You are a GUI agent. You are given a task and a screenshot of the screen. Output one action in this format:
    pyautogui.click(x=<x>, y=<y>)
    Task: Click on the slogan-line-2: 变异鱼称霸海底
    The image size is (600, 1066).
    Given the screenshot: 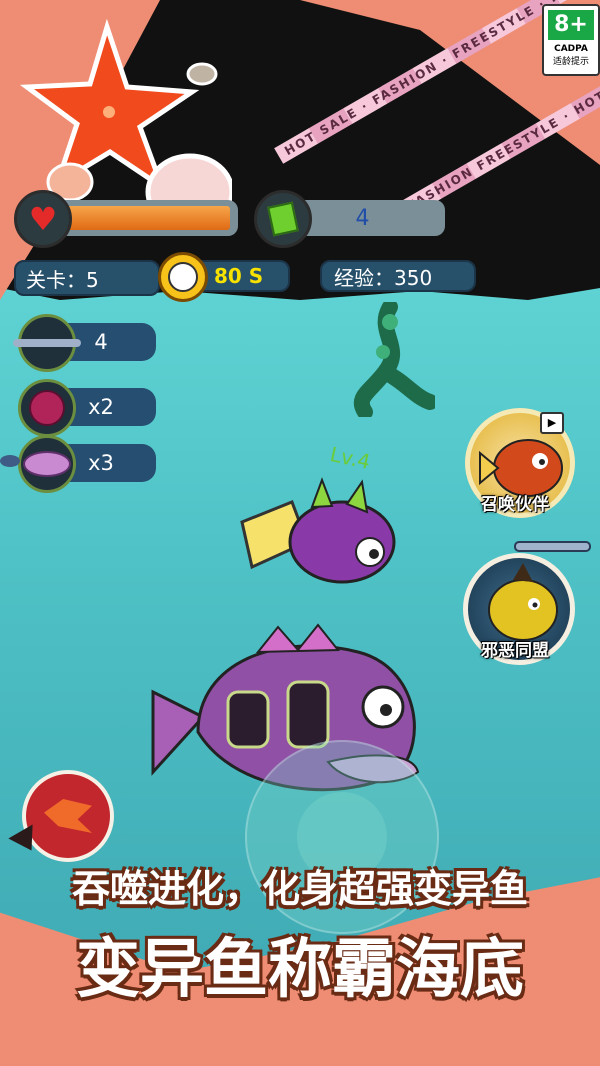 What is the action you would take?
    pyautogui.click(x=300, y=970)
    